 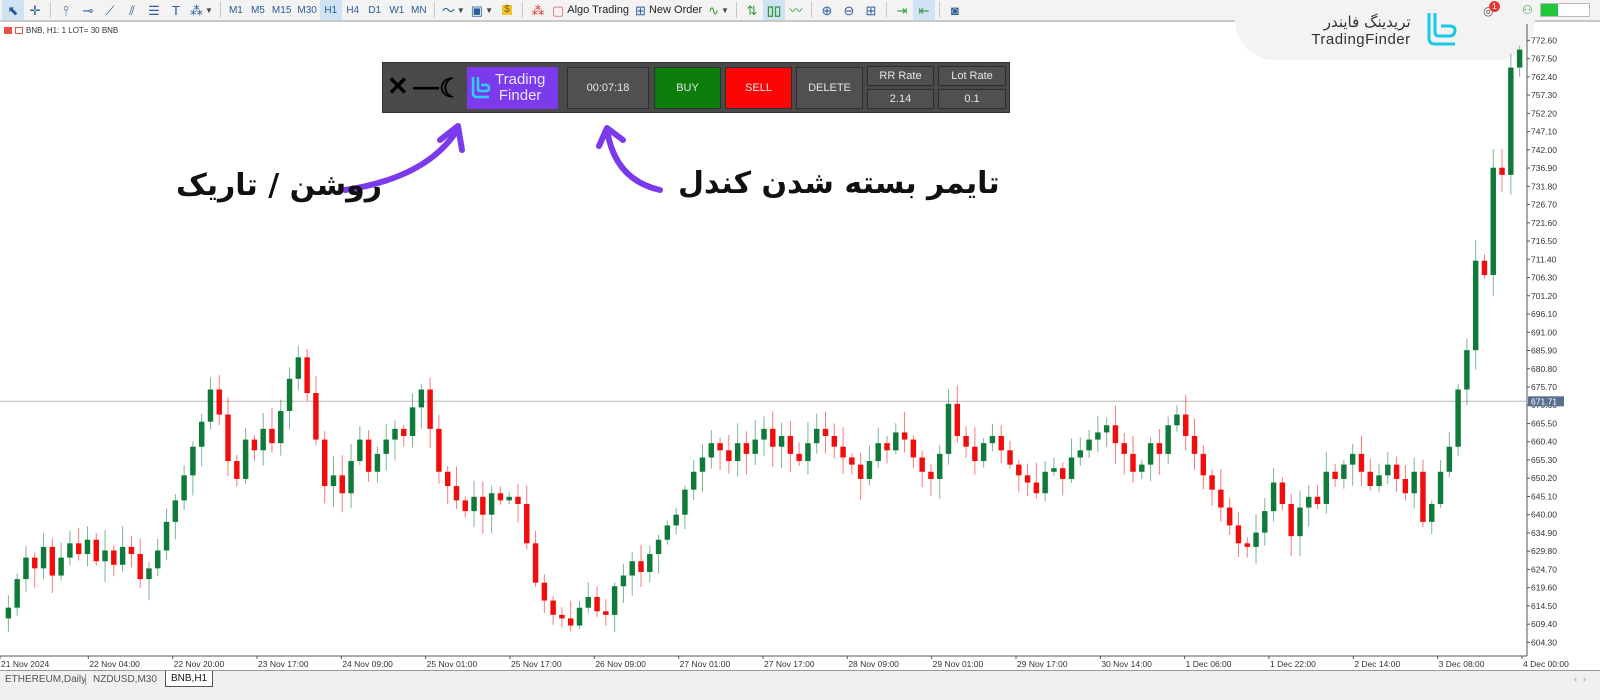 I want to click on time-tick-label: 27 Nov 01:00, so click(x=705, y=664).